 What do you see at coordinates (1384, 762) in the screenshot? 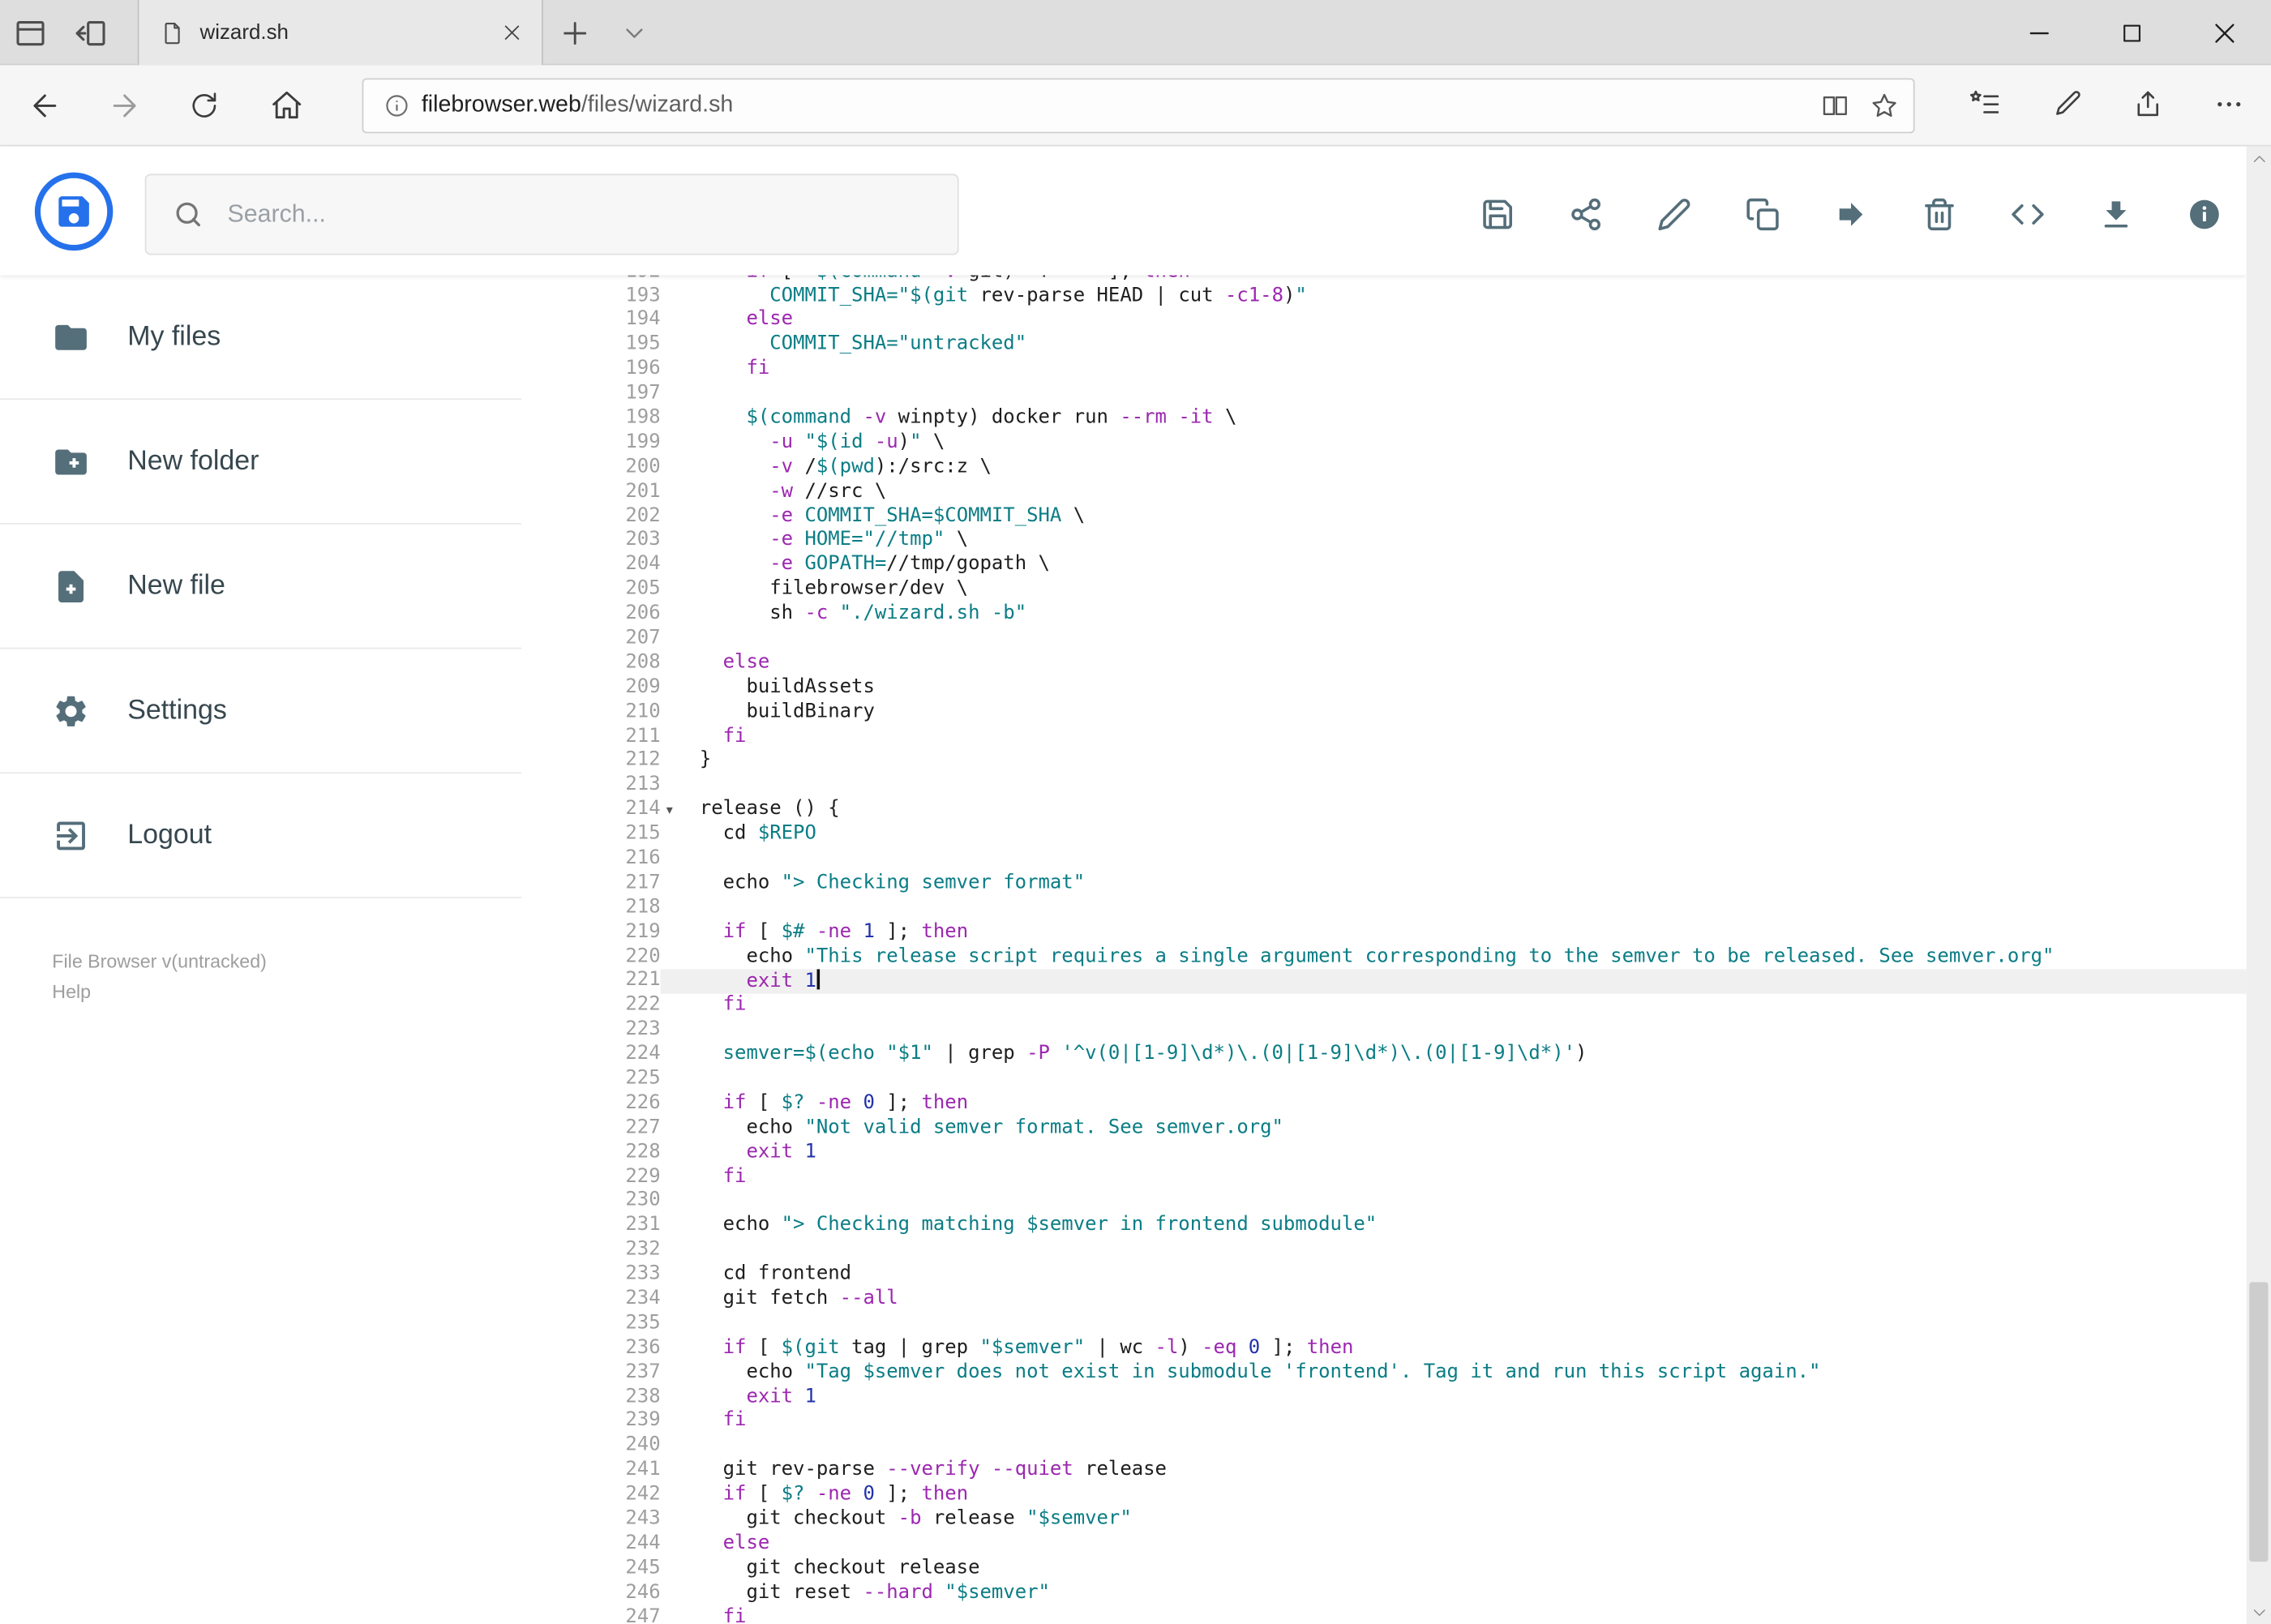
I see `code-line: 212}` at bounding box center [1384, 762].